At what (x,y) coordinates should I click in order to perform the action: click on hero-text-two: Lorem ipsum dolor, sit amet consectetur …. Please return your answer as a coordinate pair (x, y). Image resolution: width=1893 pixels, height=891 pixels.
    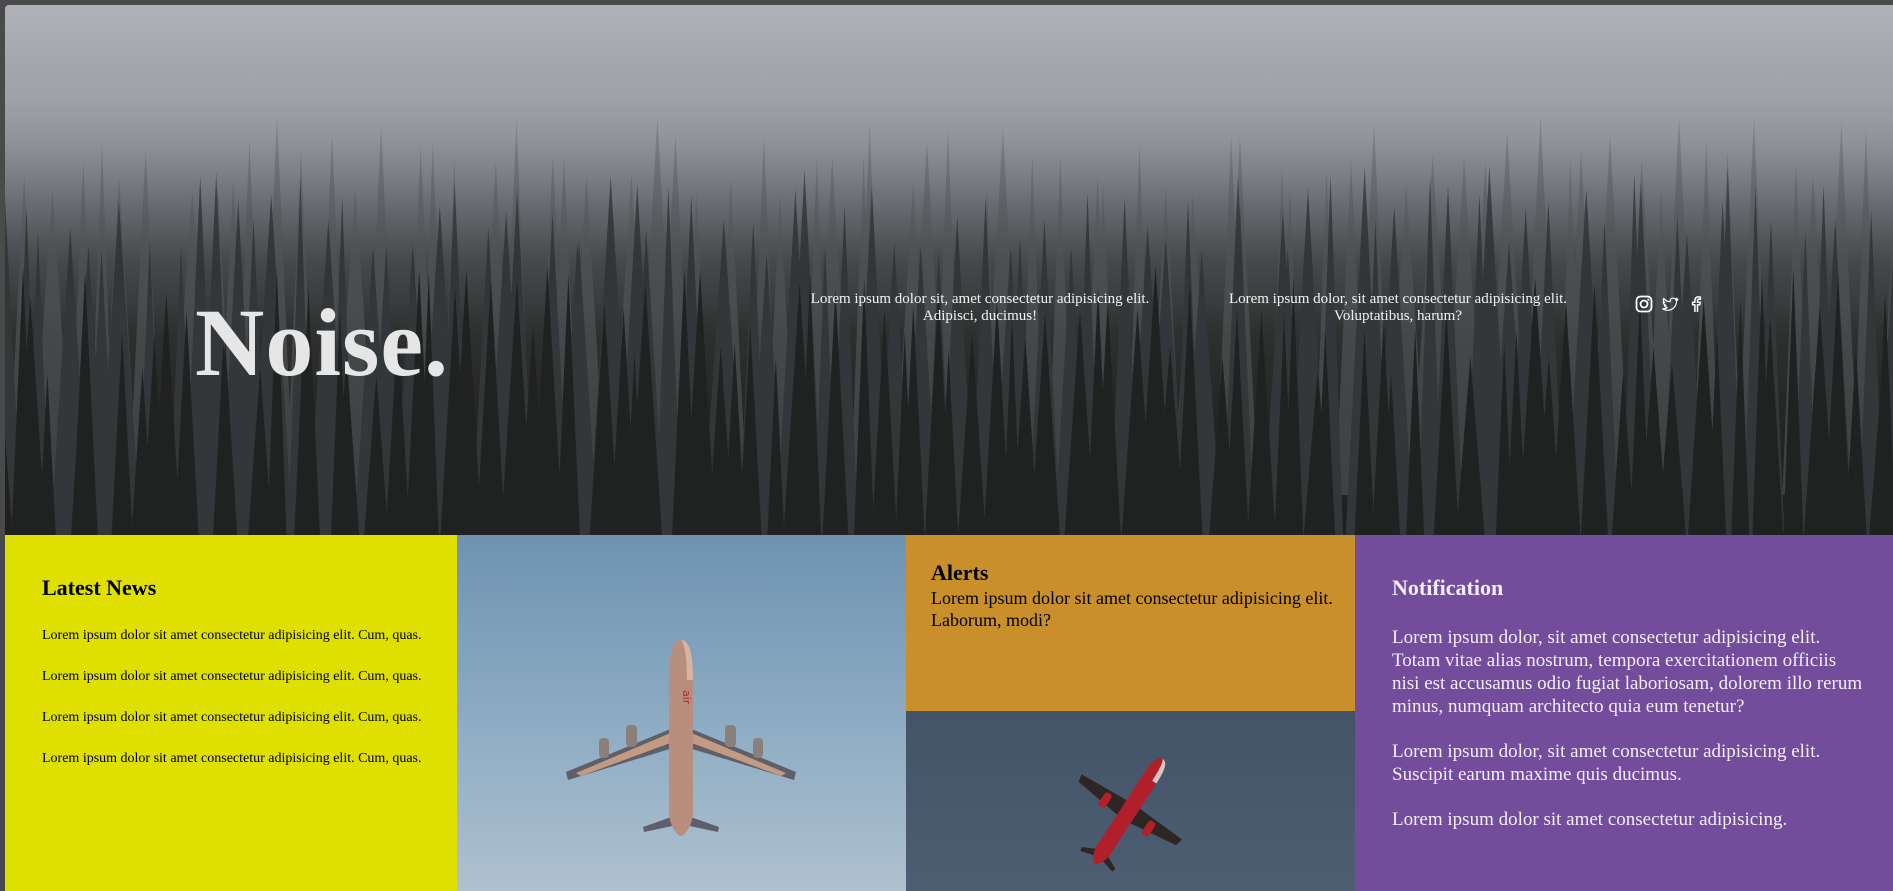
    Looking at the image, I should click on (1398, 307).